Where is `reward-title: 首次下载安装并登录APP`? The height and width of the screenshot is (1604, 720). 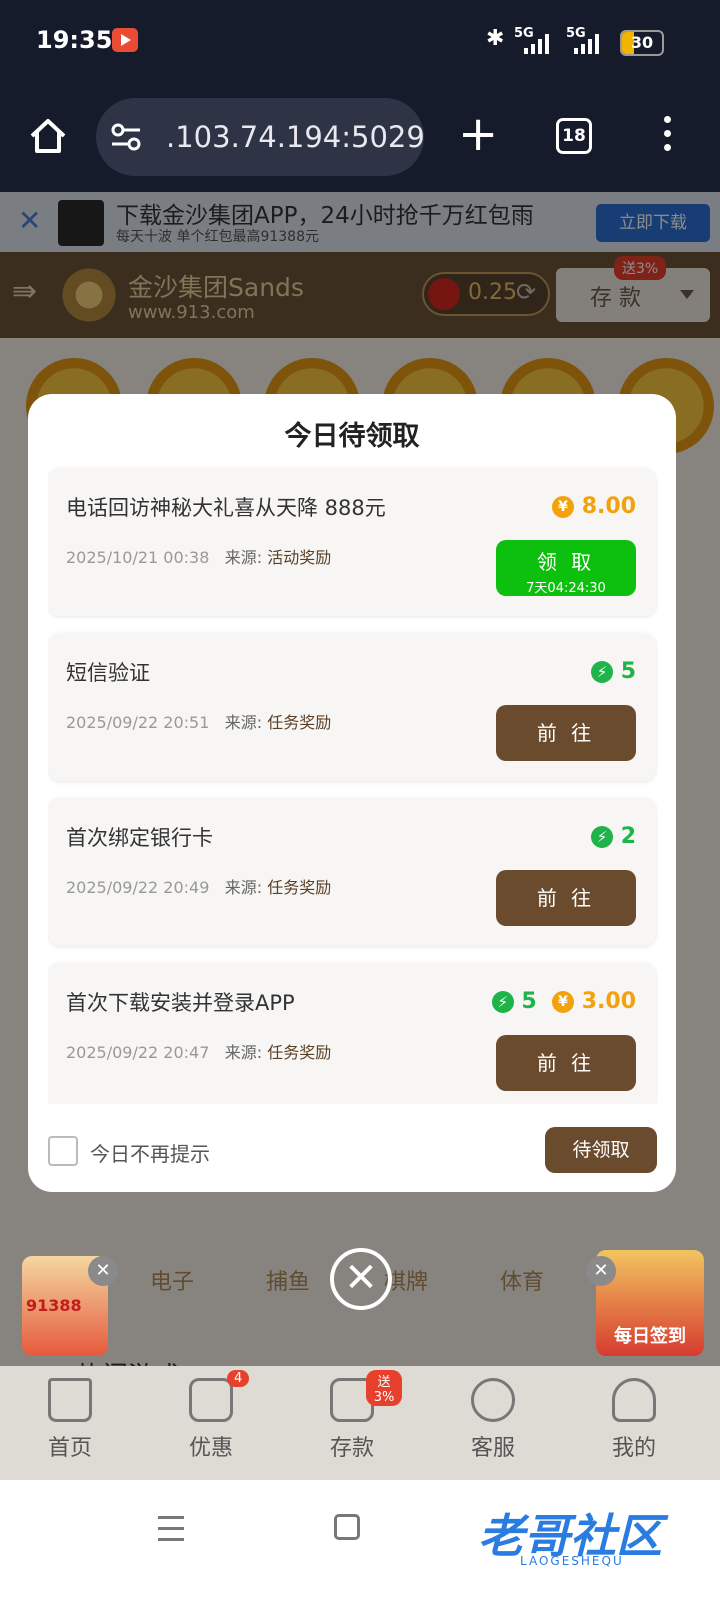 reward-title: 首次下载安装并登录APP is located at coordinates (180, 1003).